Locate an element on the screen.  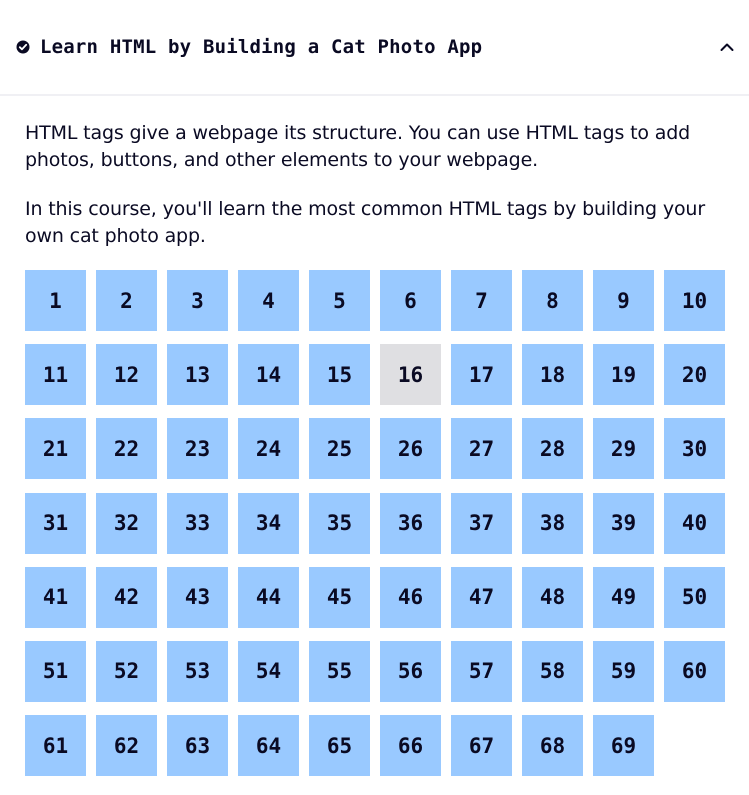
step-button: 15 is located at coordinates (339, 375).